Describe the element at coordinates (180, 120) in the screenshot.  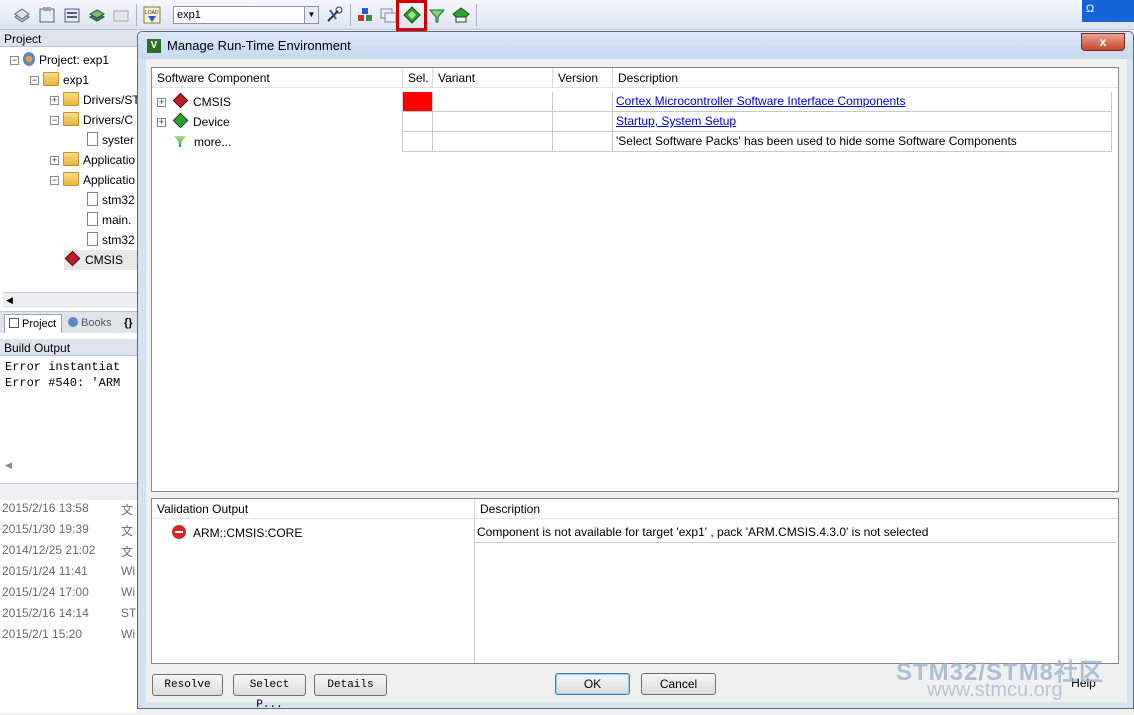
I see `green-diamond-icon` at that location.